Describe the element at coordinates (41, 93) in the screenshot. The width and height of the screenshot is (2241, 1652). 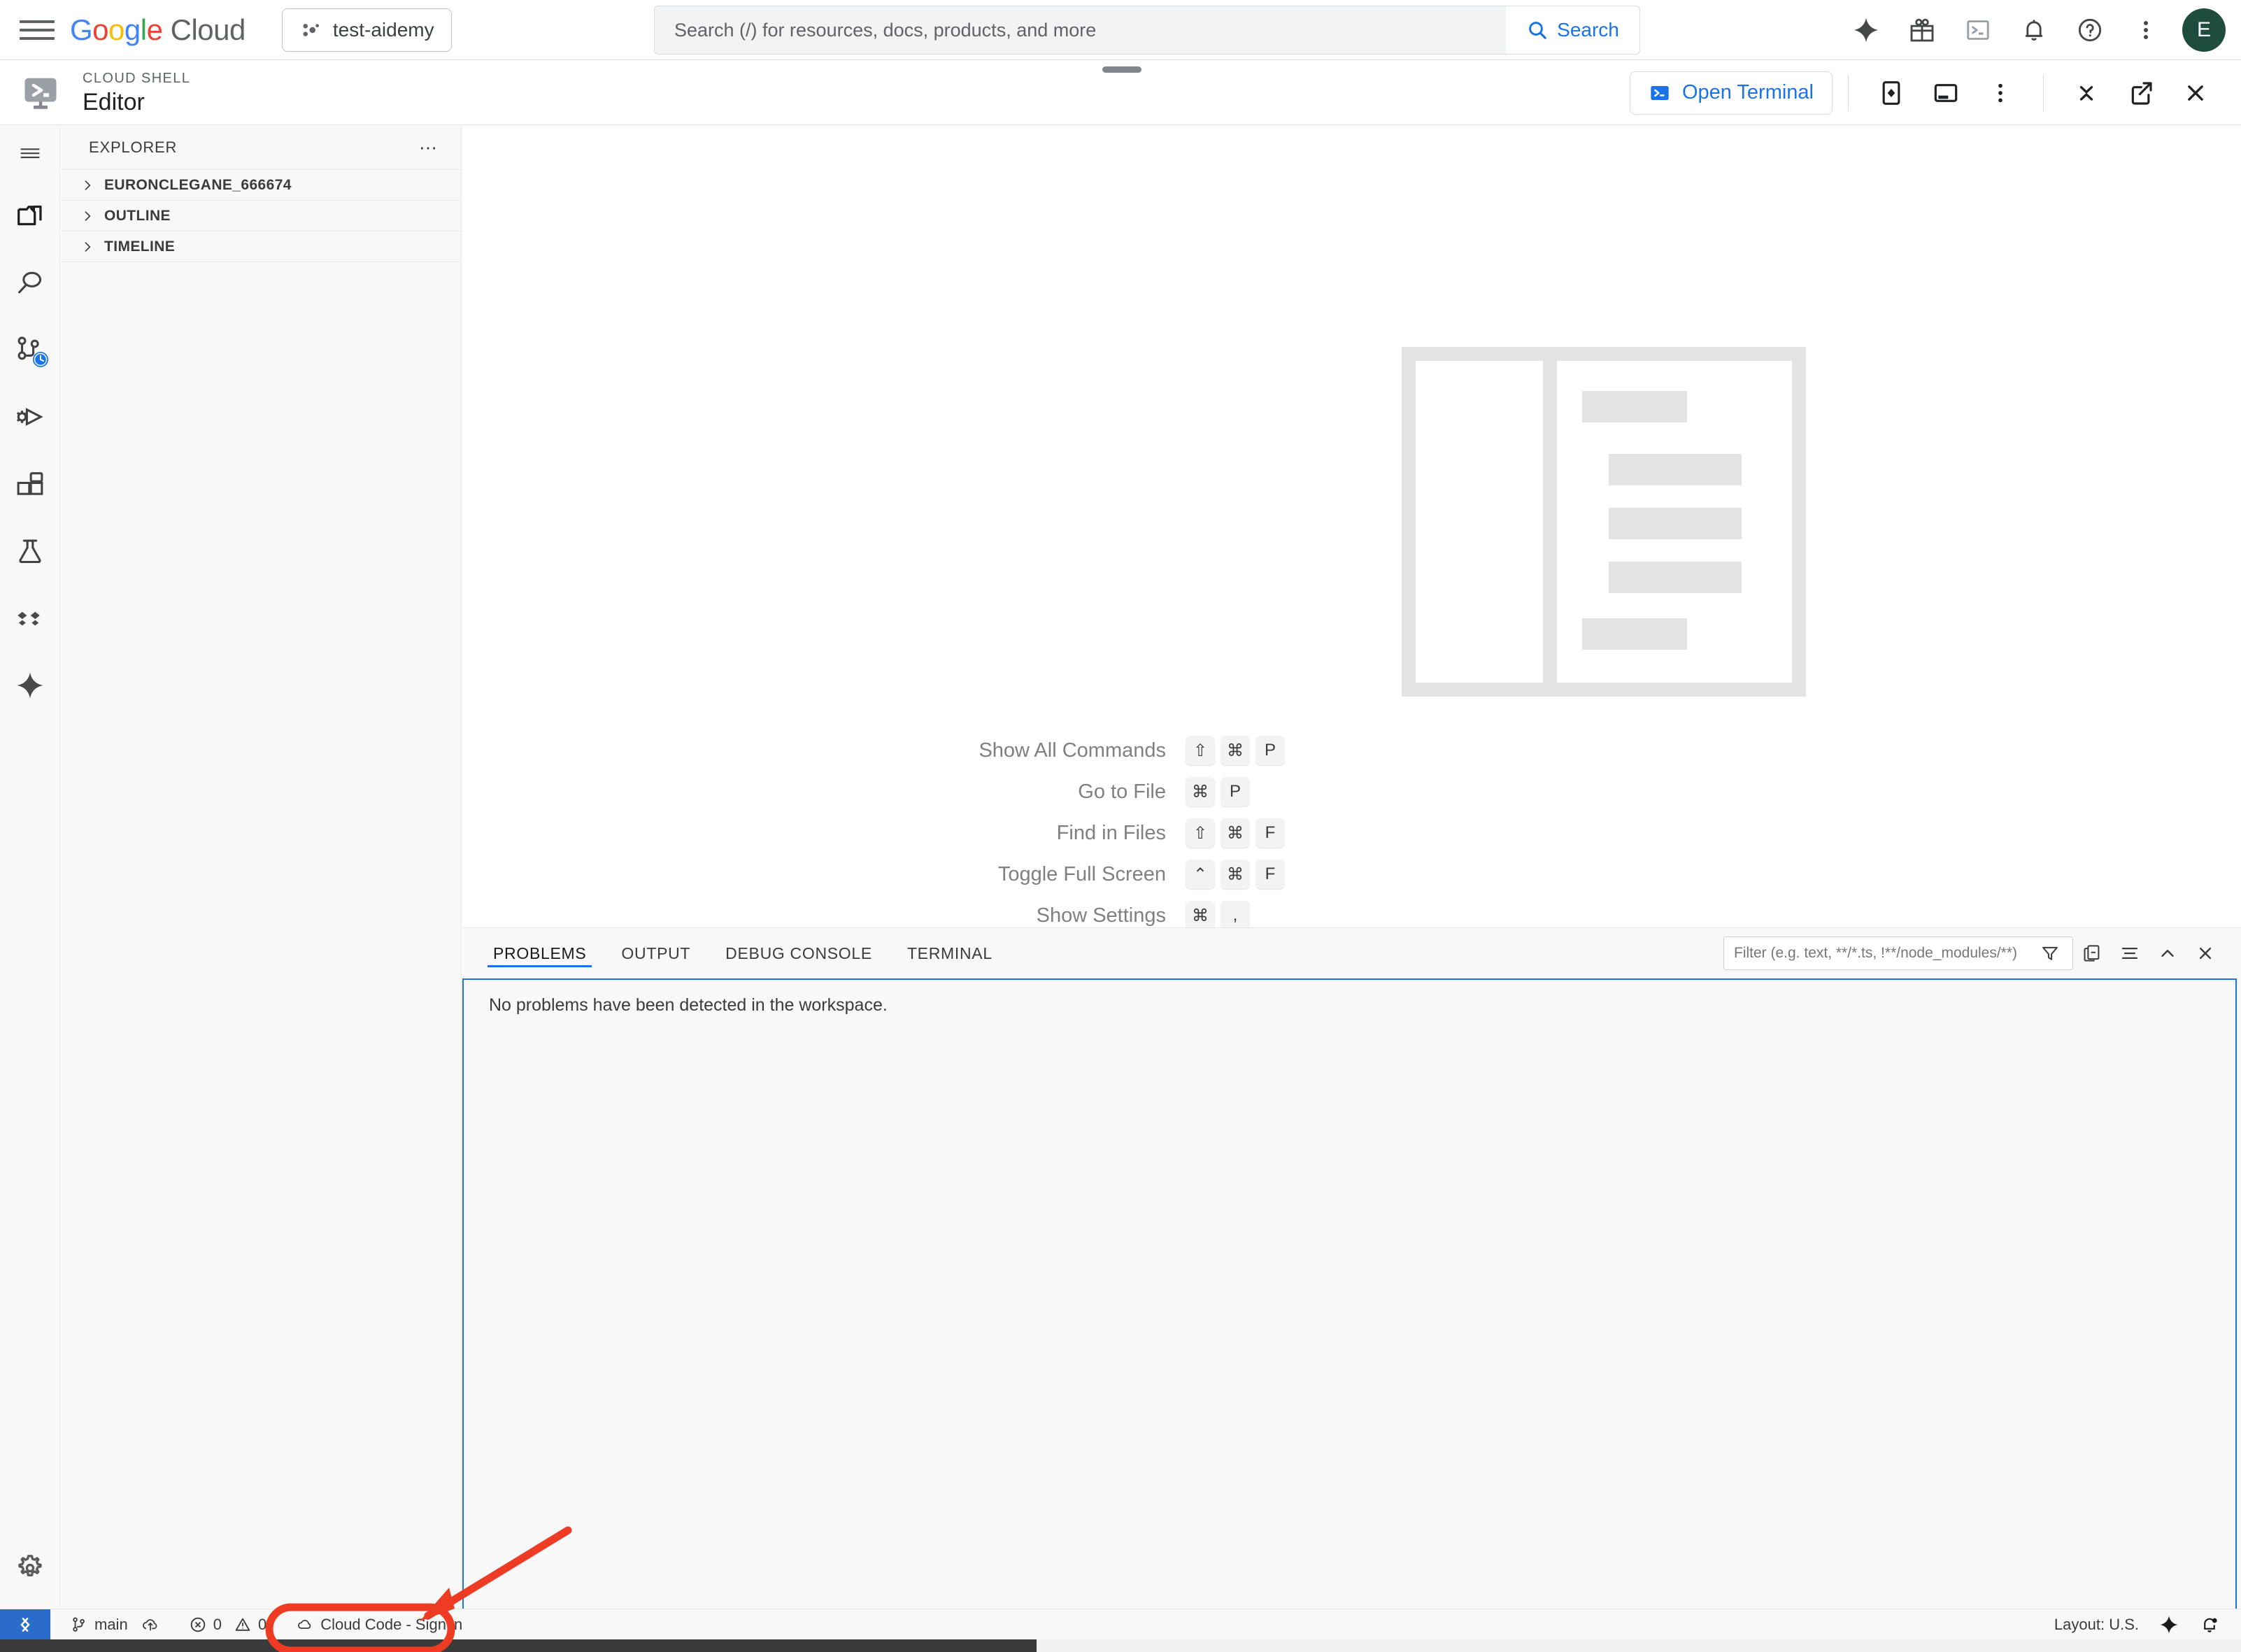
I see `cloud-shell-editor-icon` at that location.